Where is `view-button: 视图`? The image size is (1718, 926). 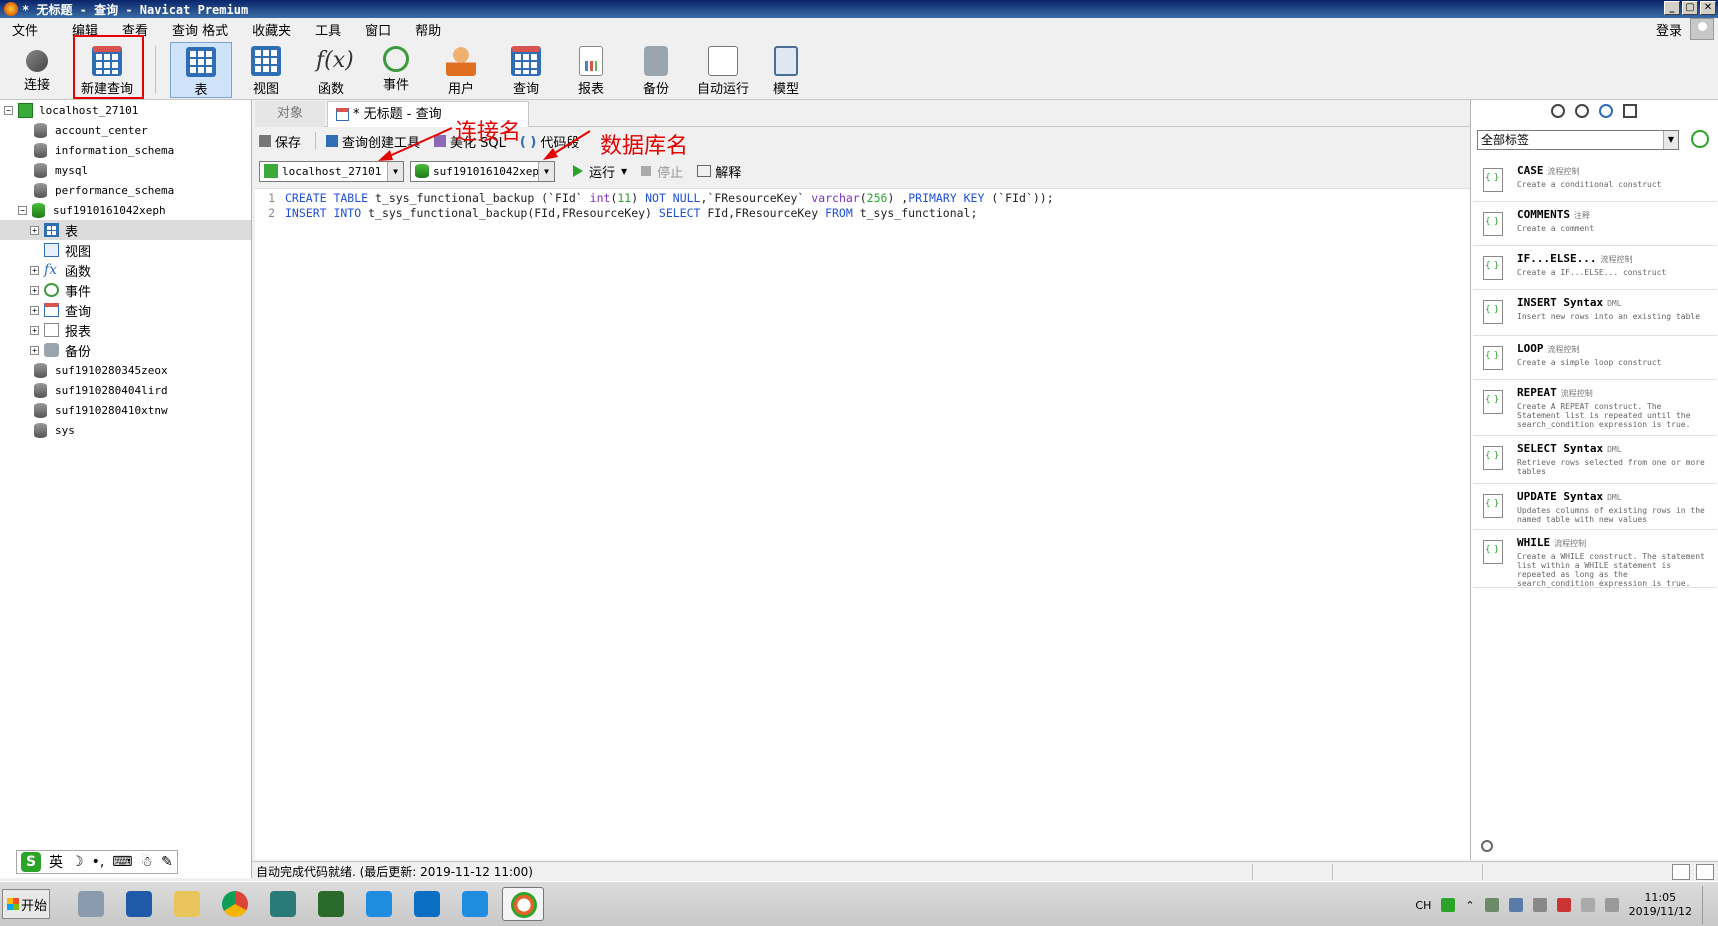
view-button: 视图 is located at coordinates (266, 70).